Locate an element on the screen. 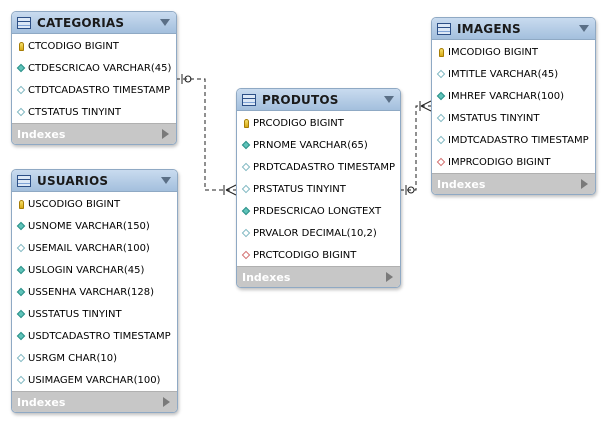 The image size is (605, 428). column-label: USSENHA VARCHAR(128) is located at coordinates (91, 292).